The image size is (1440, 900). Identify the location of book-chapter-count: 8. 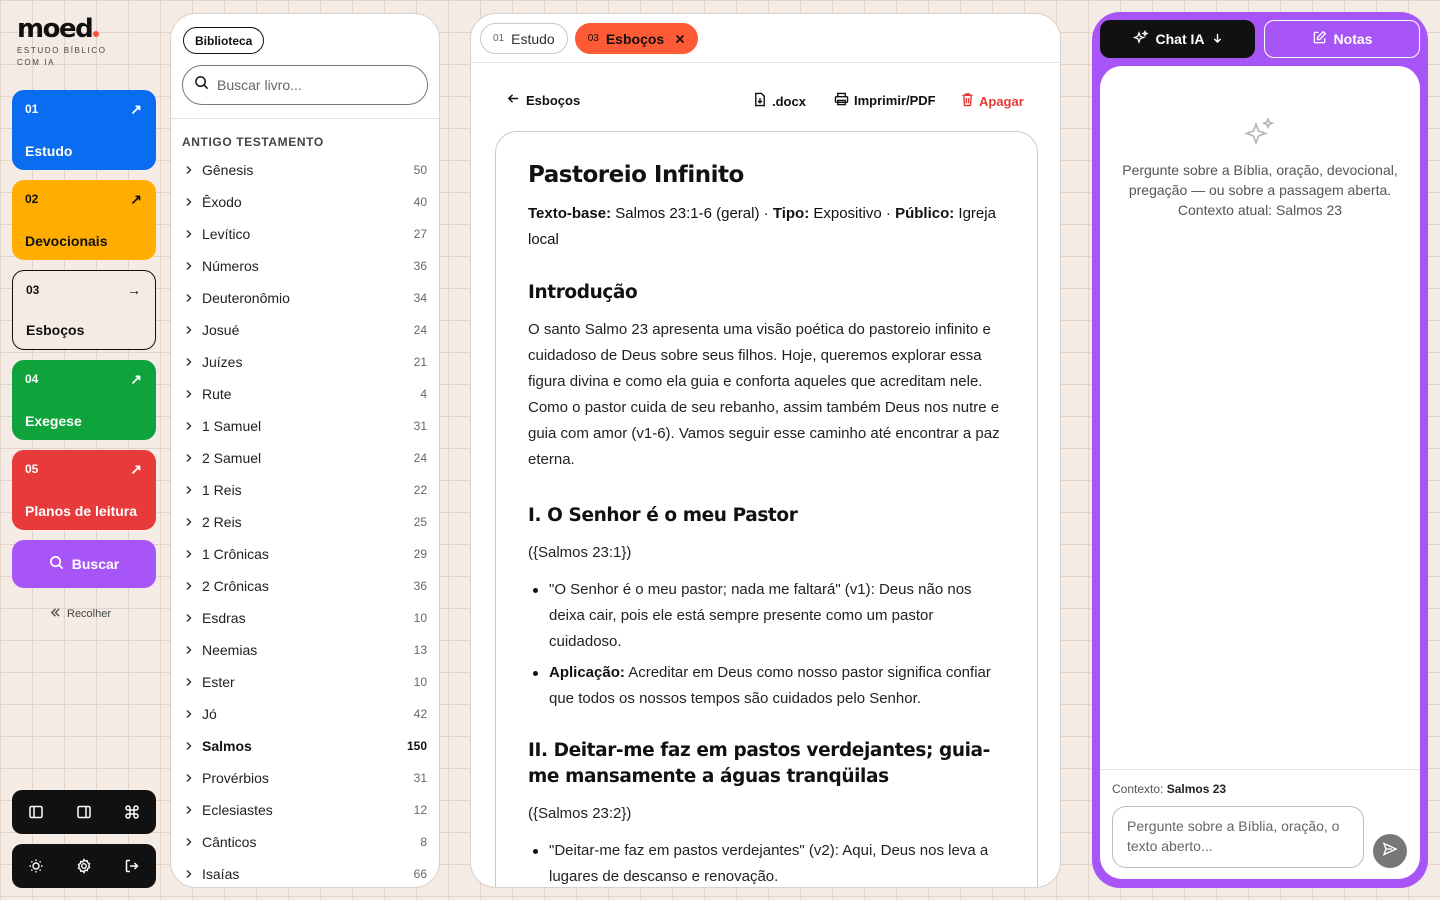
(423, 842).